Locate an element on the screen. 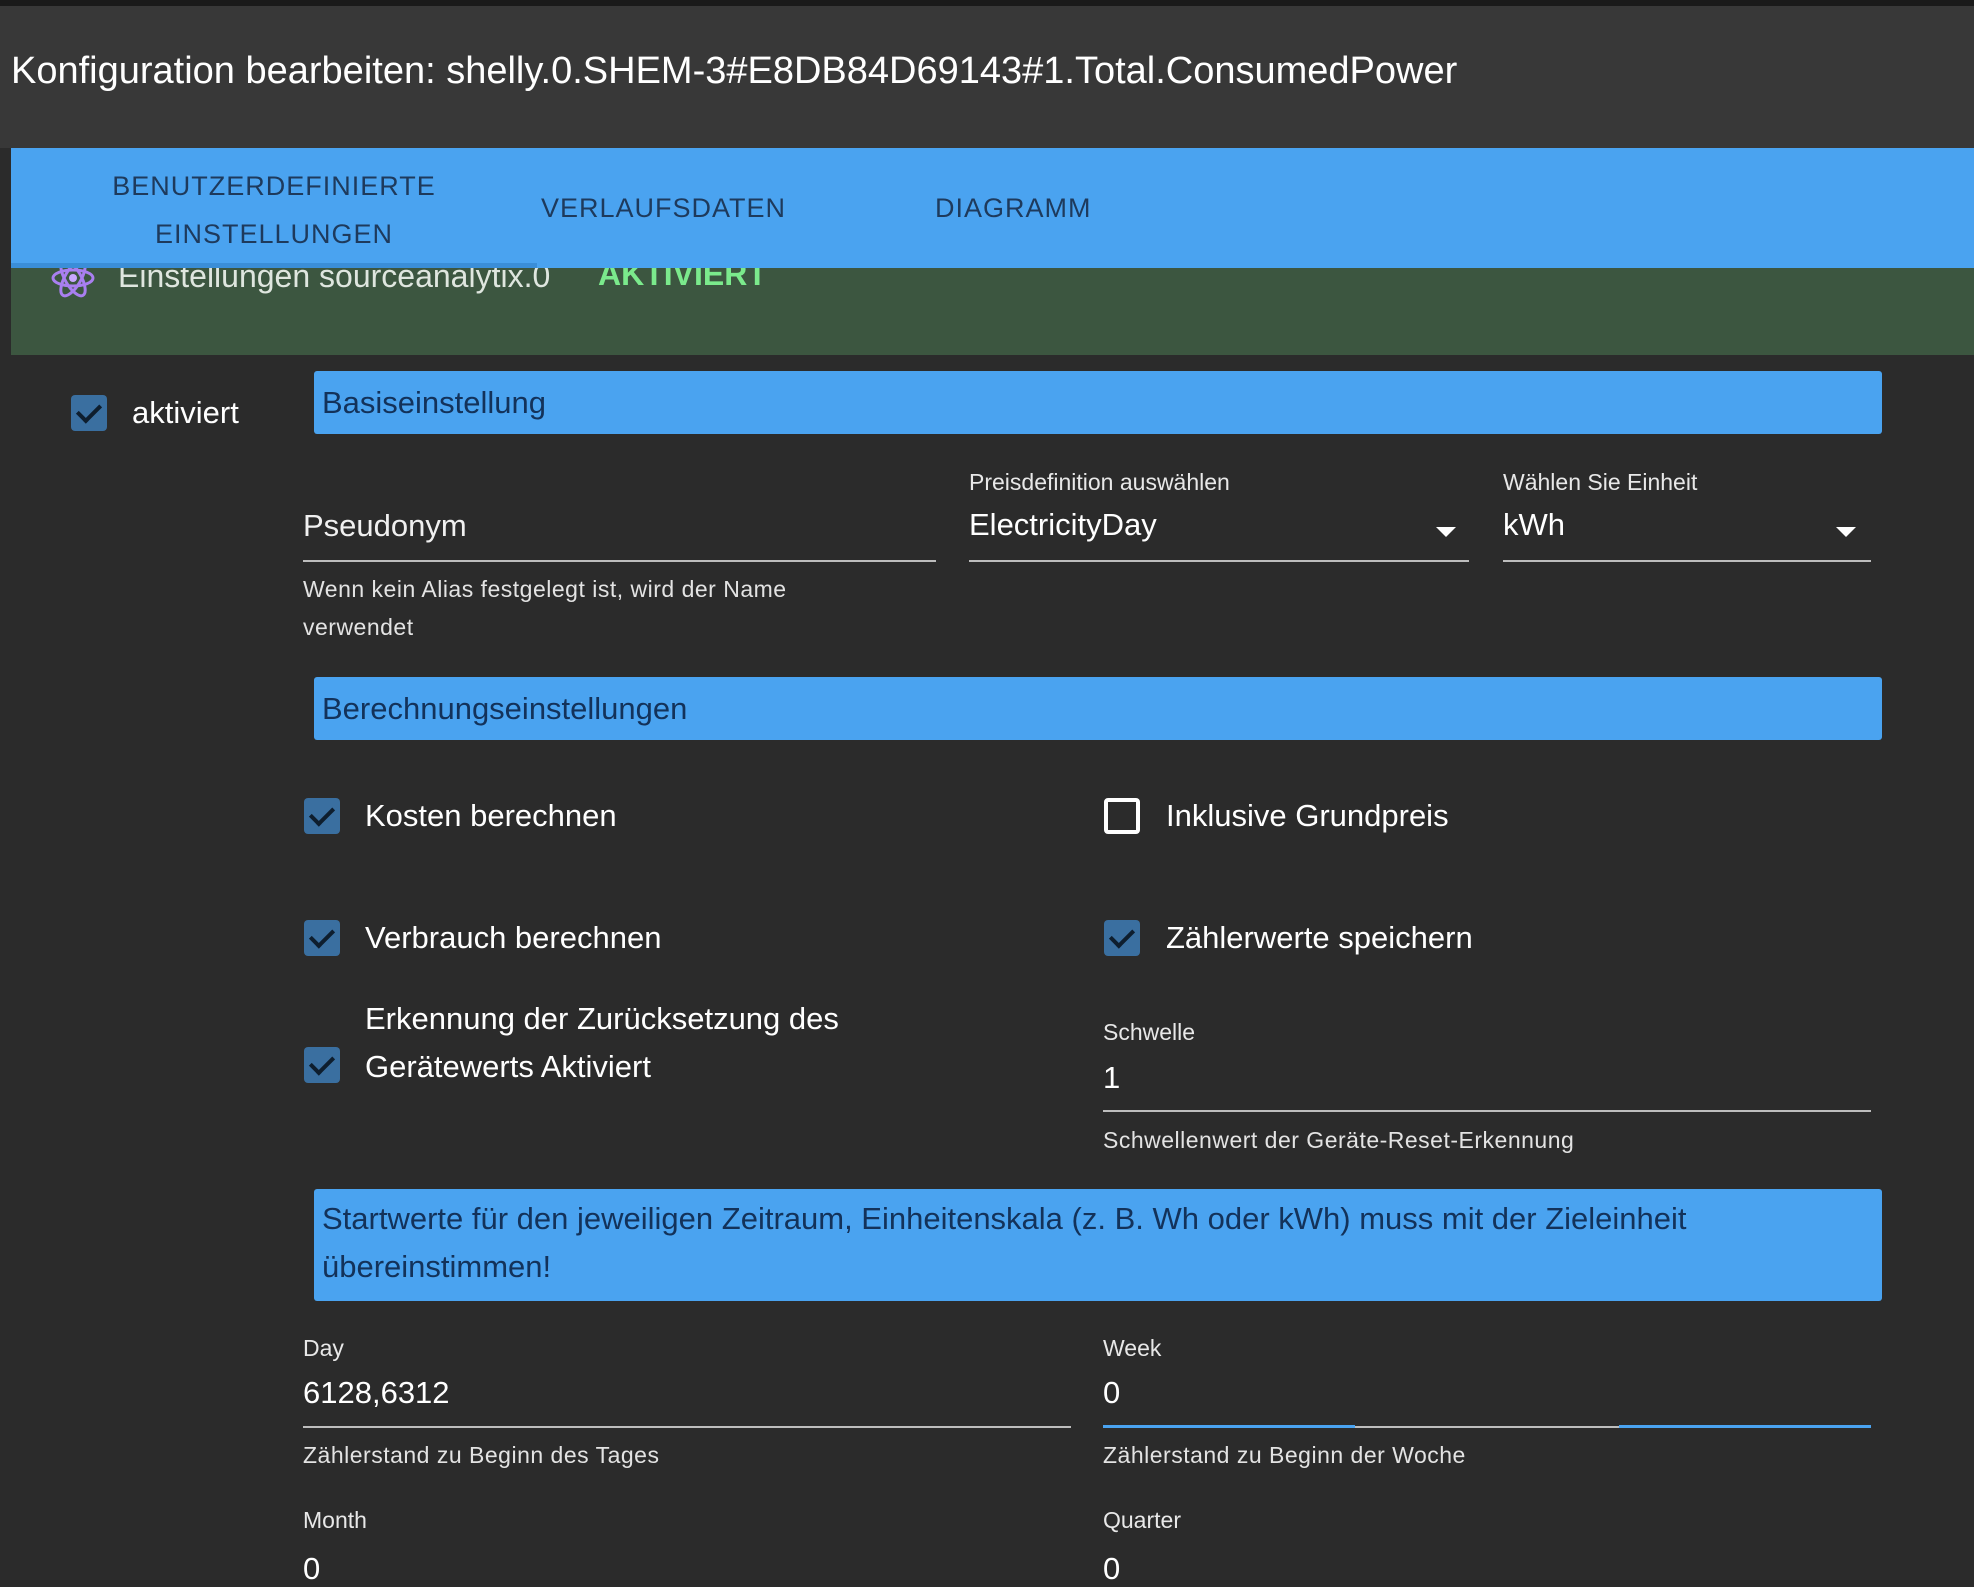  base-price-label: Inklusive Grundpreis is located at coordinates (1307, 815).